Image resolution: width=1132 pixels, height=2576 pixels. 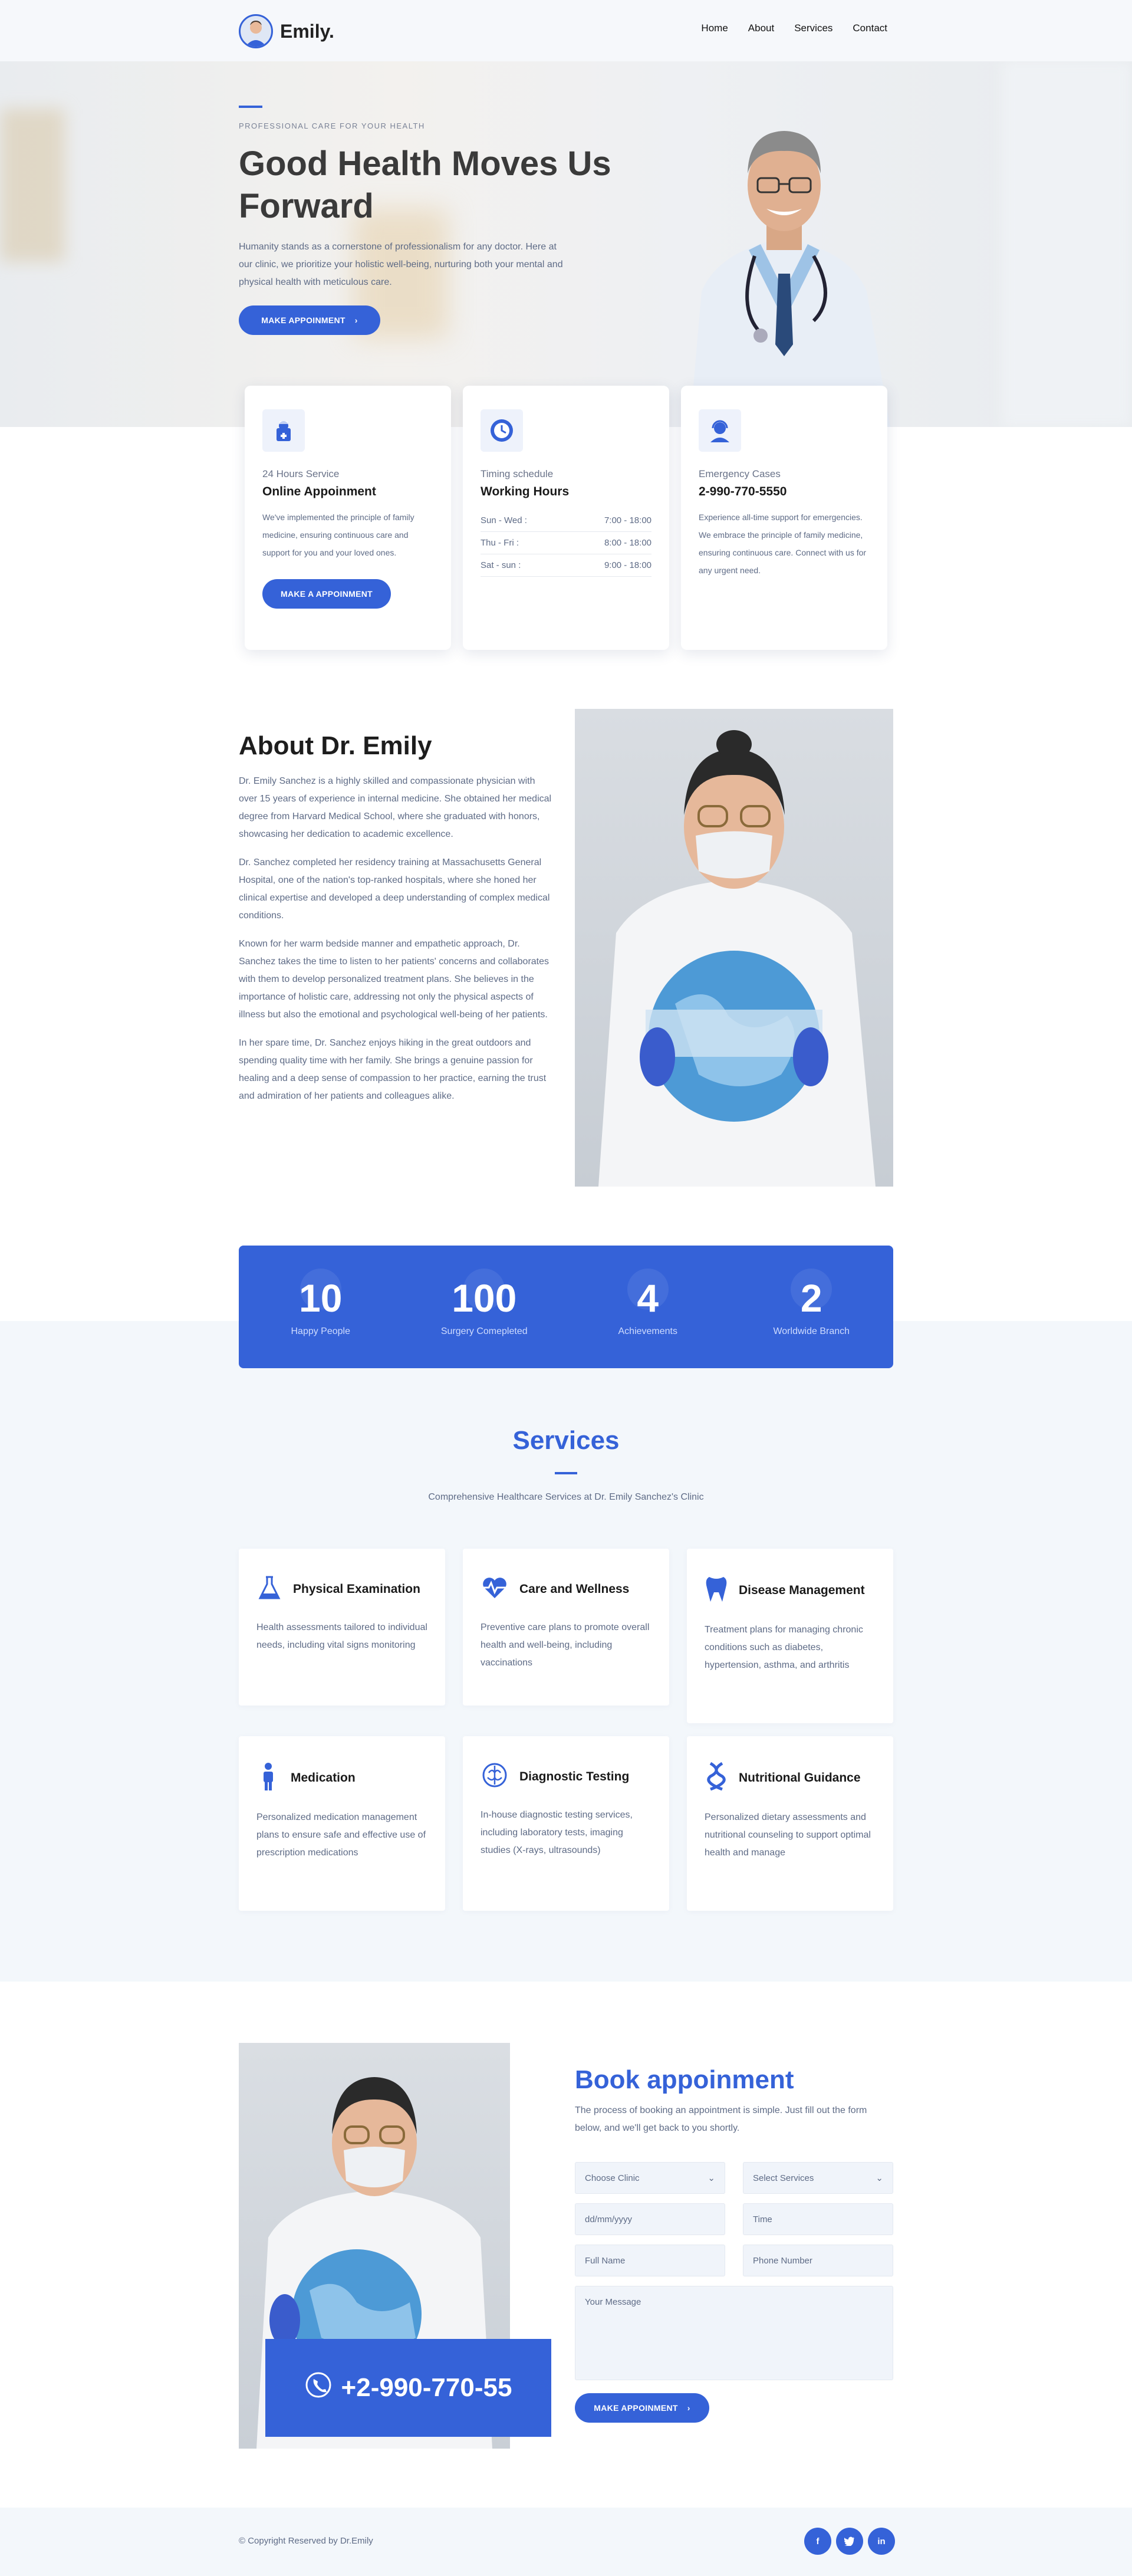 I want to click on clinic-select: Choose Clinic ⌄, so click(x=650, y=2178).